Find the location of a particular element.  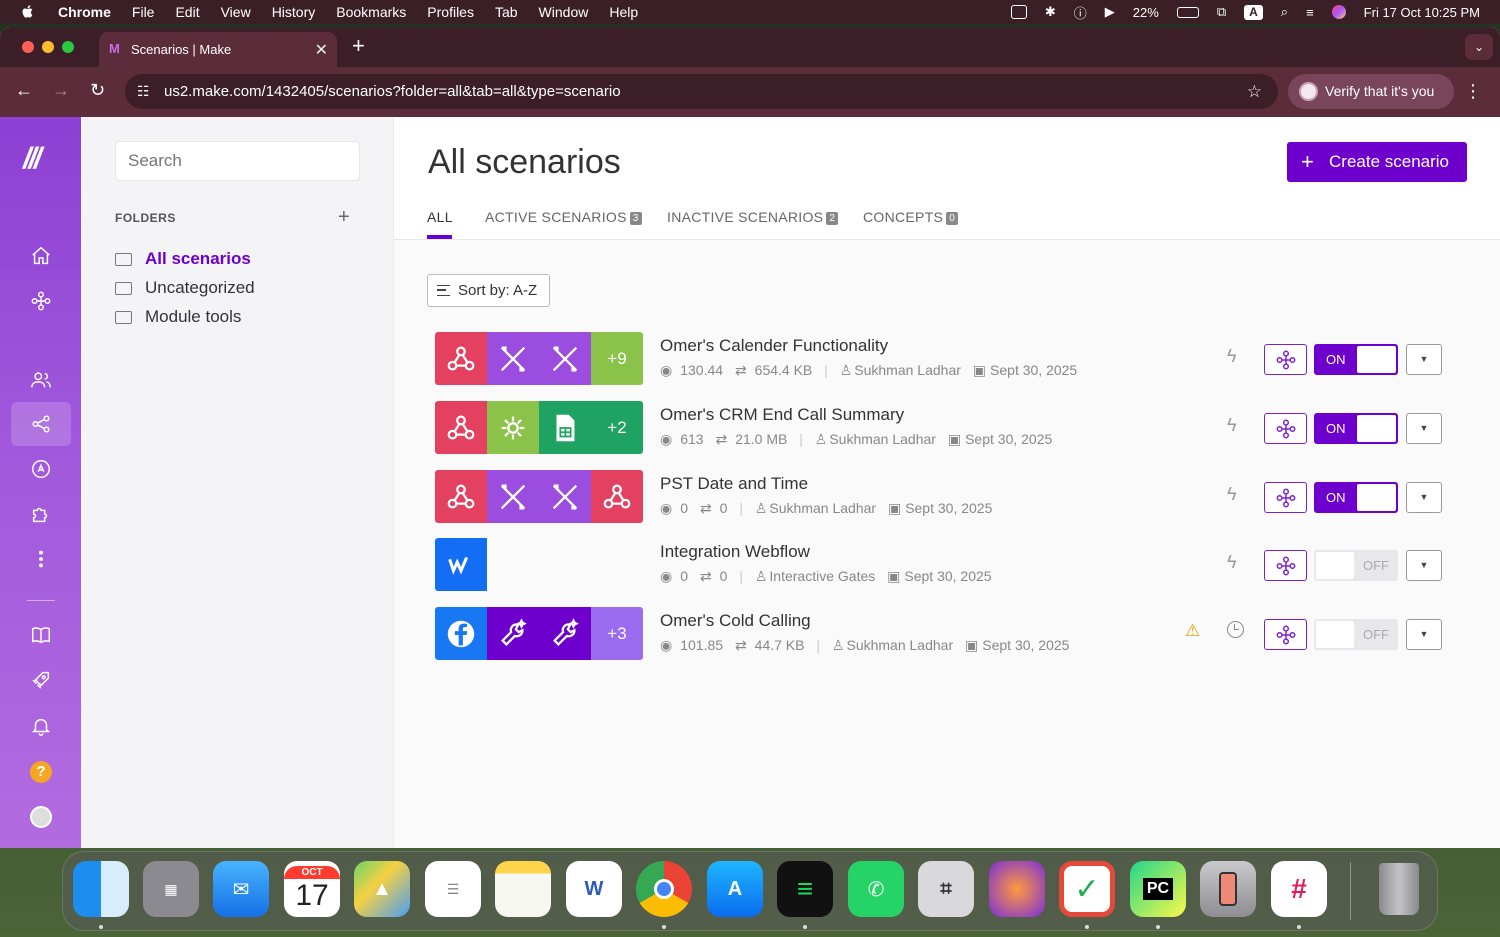

input-source-icon: A is located at coordinates (1253, 12).